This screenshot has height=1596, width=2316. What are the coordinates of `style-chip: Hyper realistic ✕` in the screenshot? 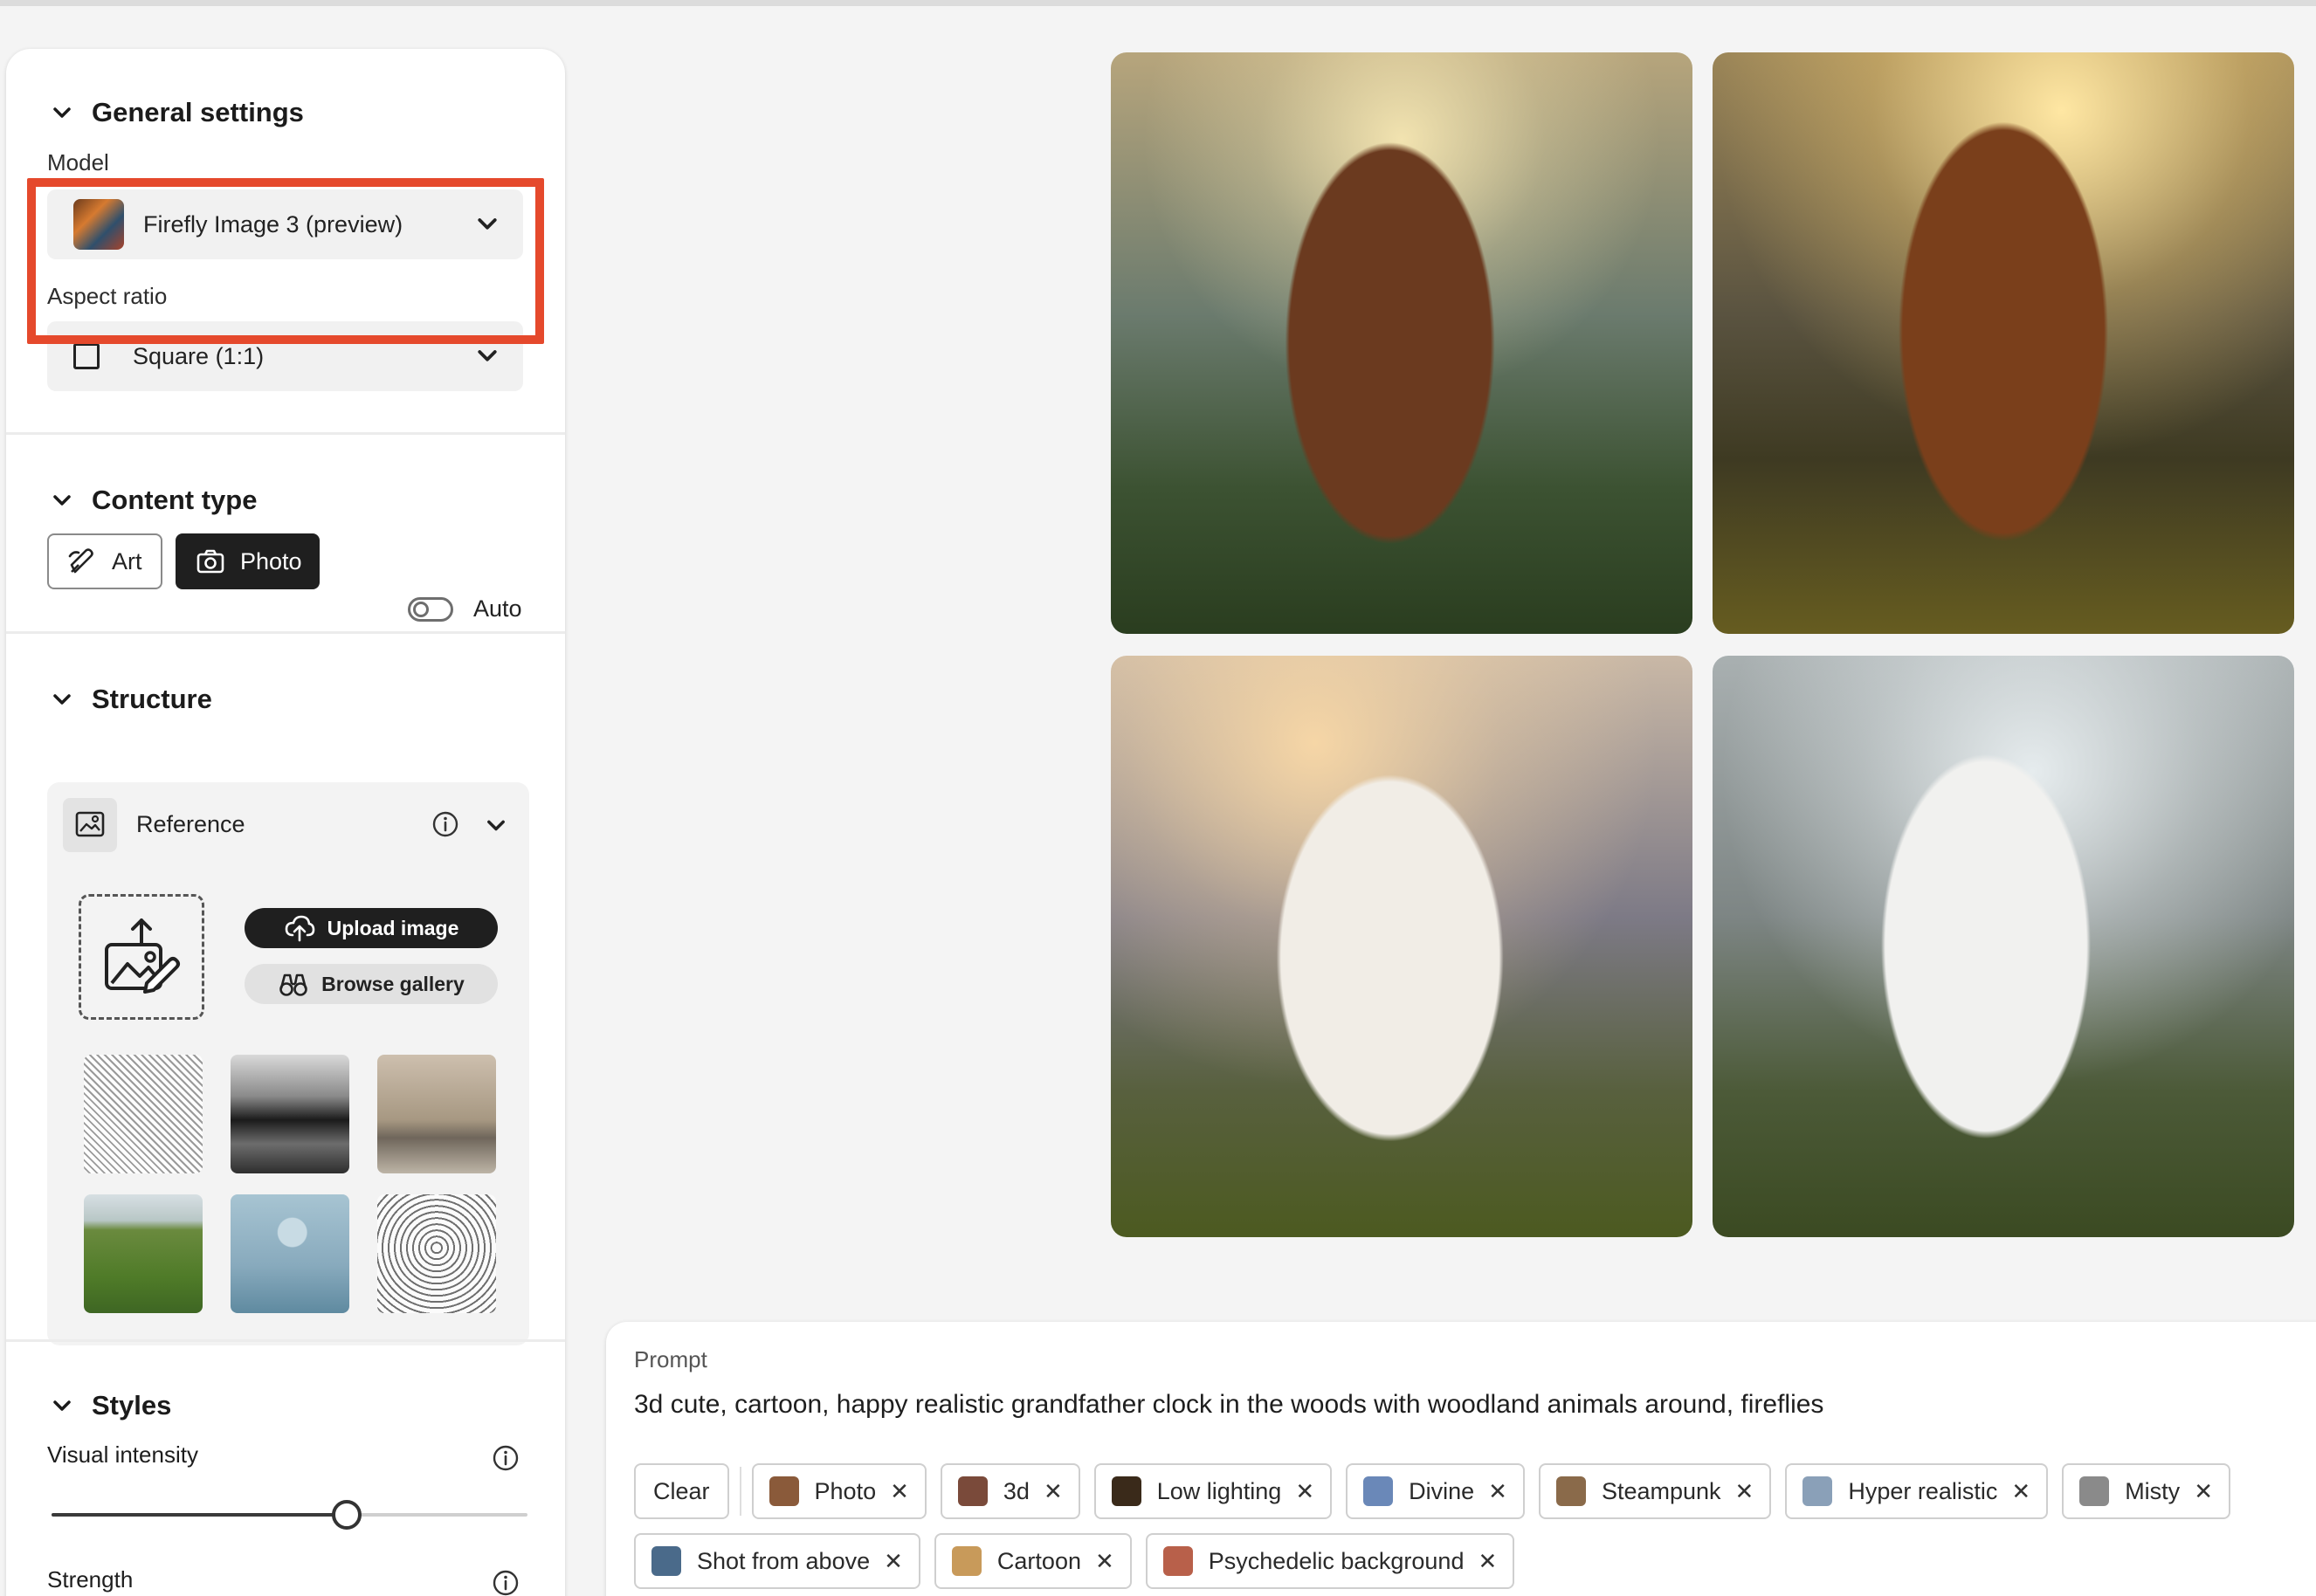 It's located at (1917, 1491).